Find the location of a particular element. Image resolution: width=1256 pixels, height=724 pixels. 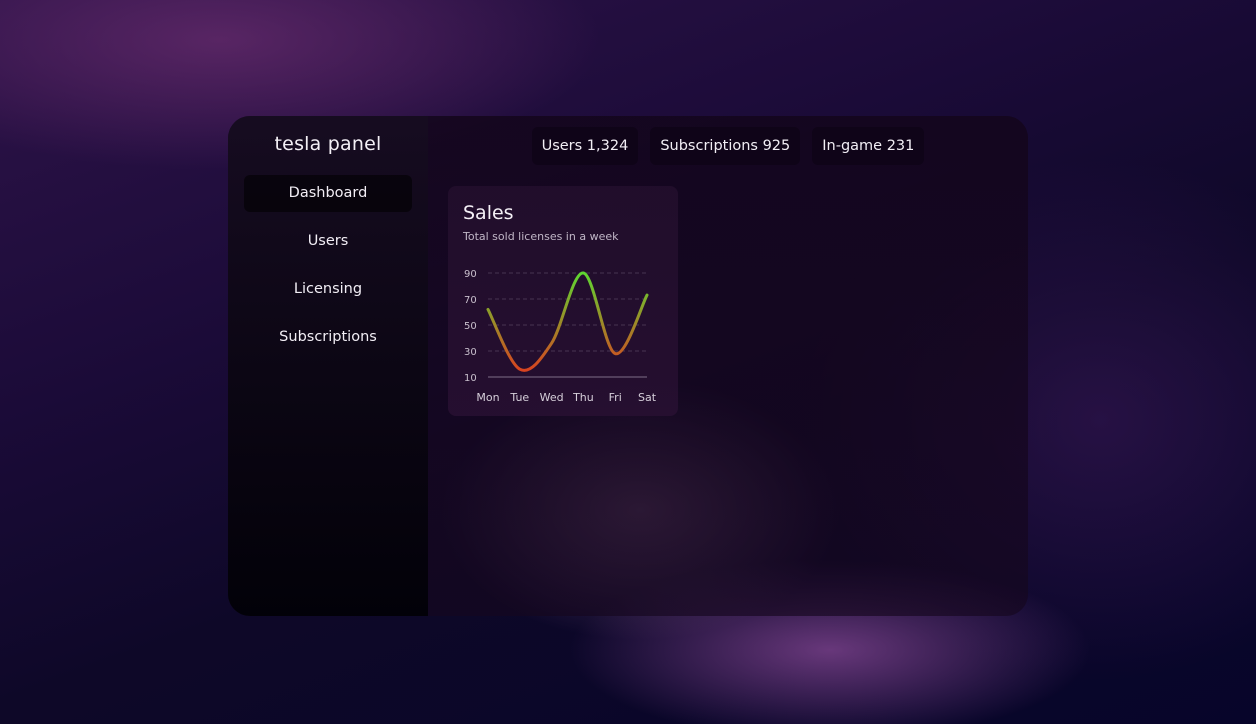

stat-in-game: In-game 231 is located at coordinates (868, 146).